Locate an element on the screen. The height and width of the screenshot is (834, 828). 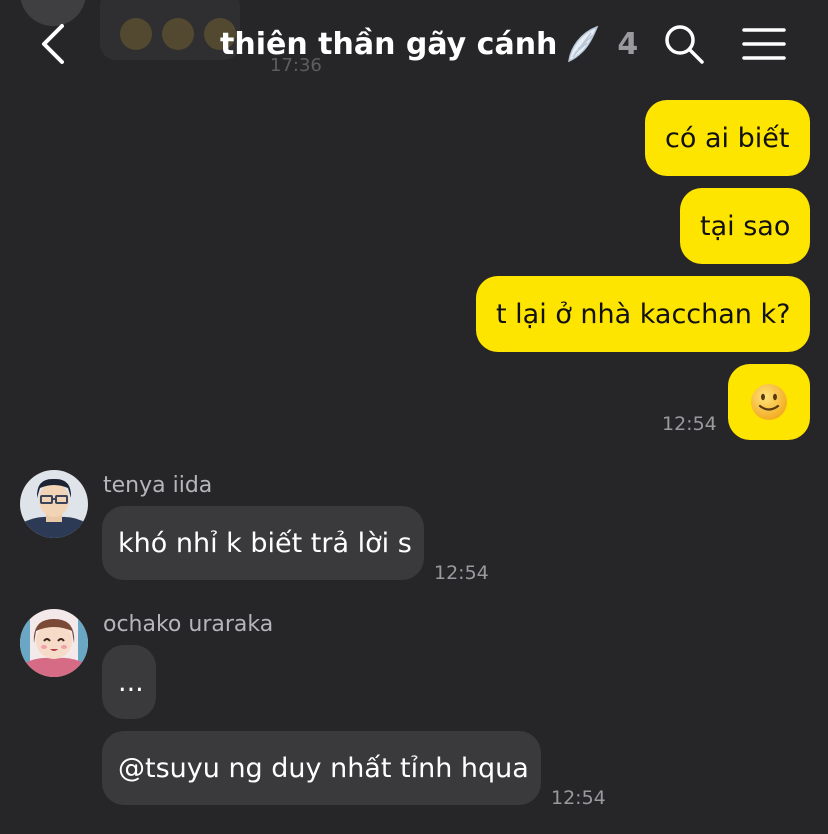
their-message-bubble: khó nhỉ k biết trả lời s is located at coordinates (263, 543).